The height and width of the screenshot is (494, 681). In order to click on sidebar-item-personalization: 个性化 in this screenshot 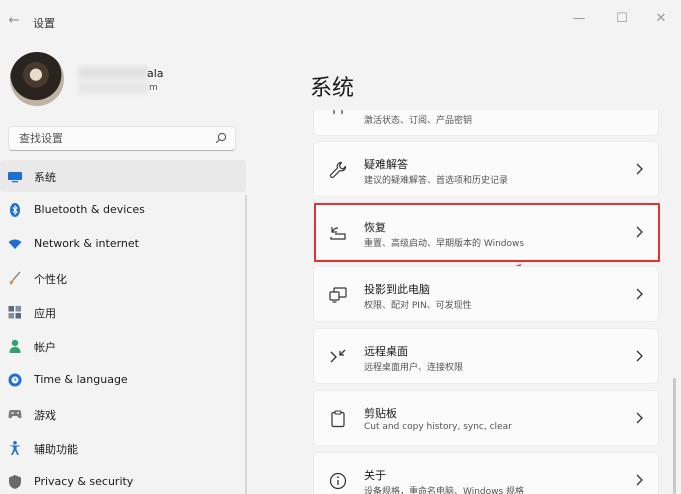, I will do `click(123, 278)`.